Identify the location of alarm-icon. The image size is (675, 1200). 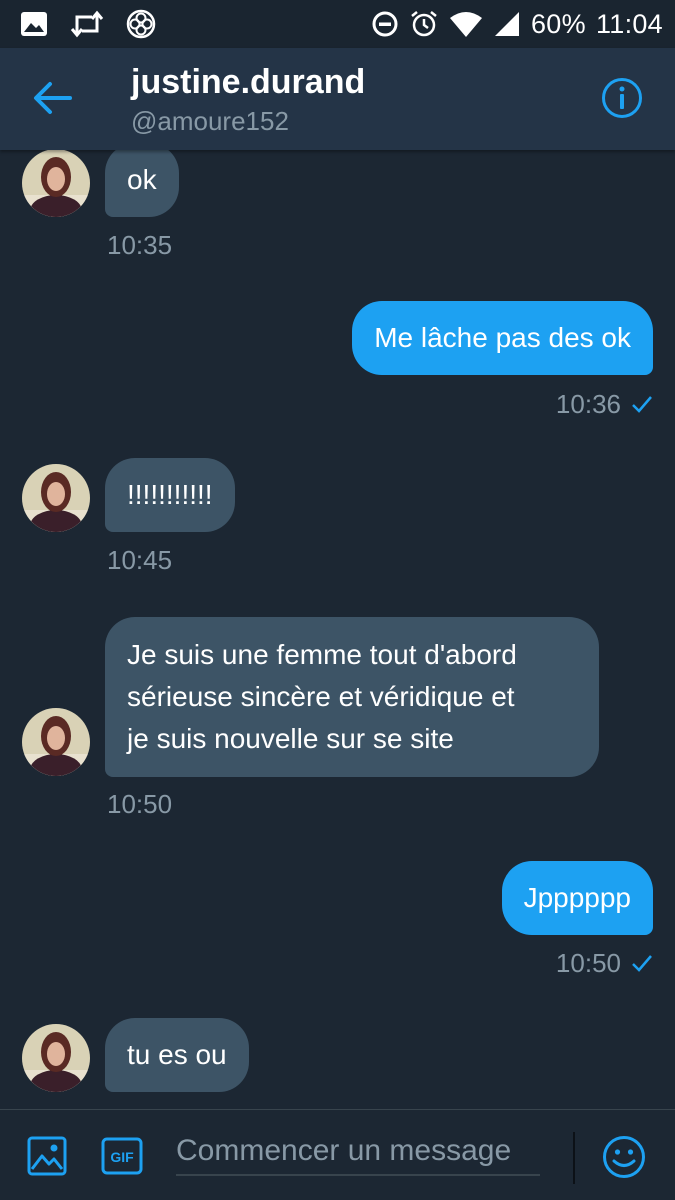
(424, 24).